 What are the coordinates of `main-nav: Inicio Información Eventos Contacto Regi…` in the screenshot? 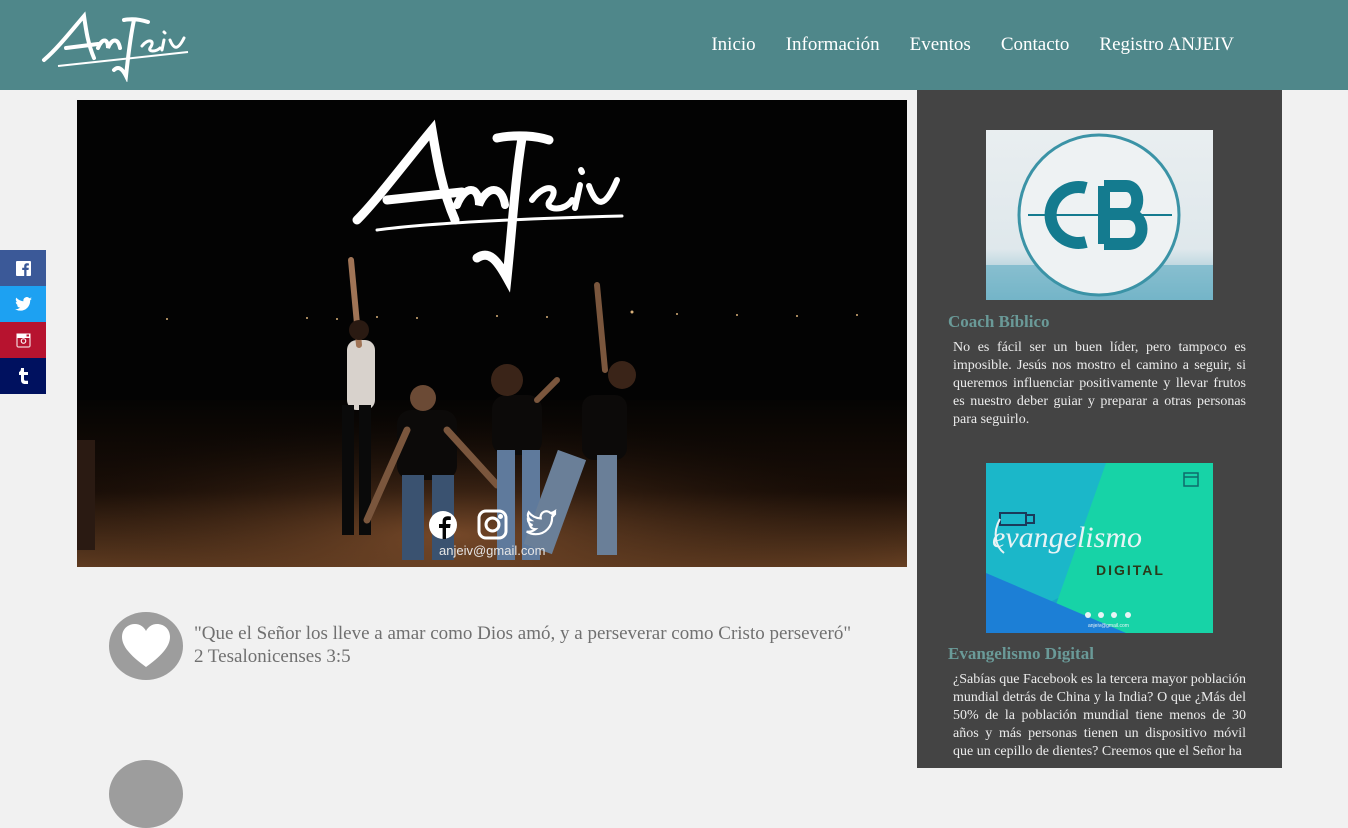 It's located at (972, 45).